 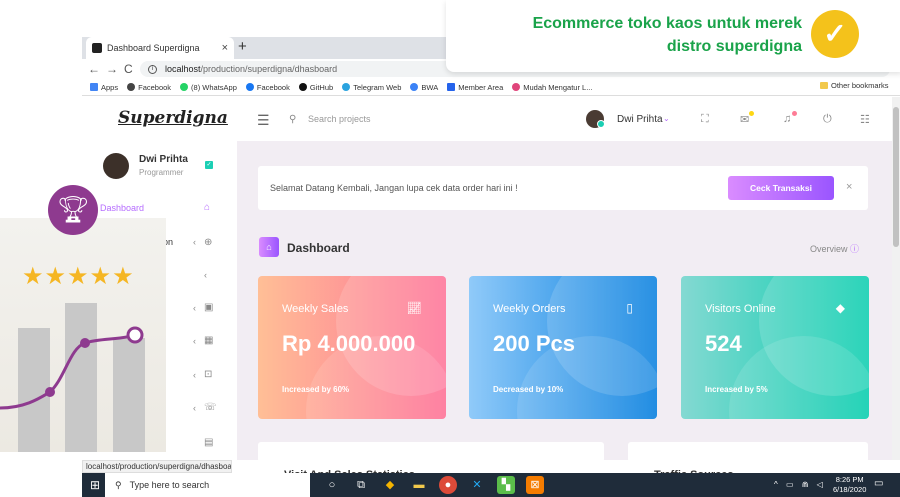 What do you see at coordinates (855, 249) in the screenshot?
I see `info-icon: ⓘ` at bounding box center [855, 249].